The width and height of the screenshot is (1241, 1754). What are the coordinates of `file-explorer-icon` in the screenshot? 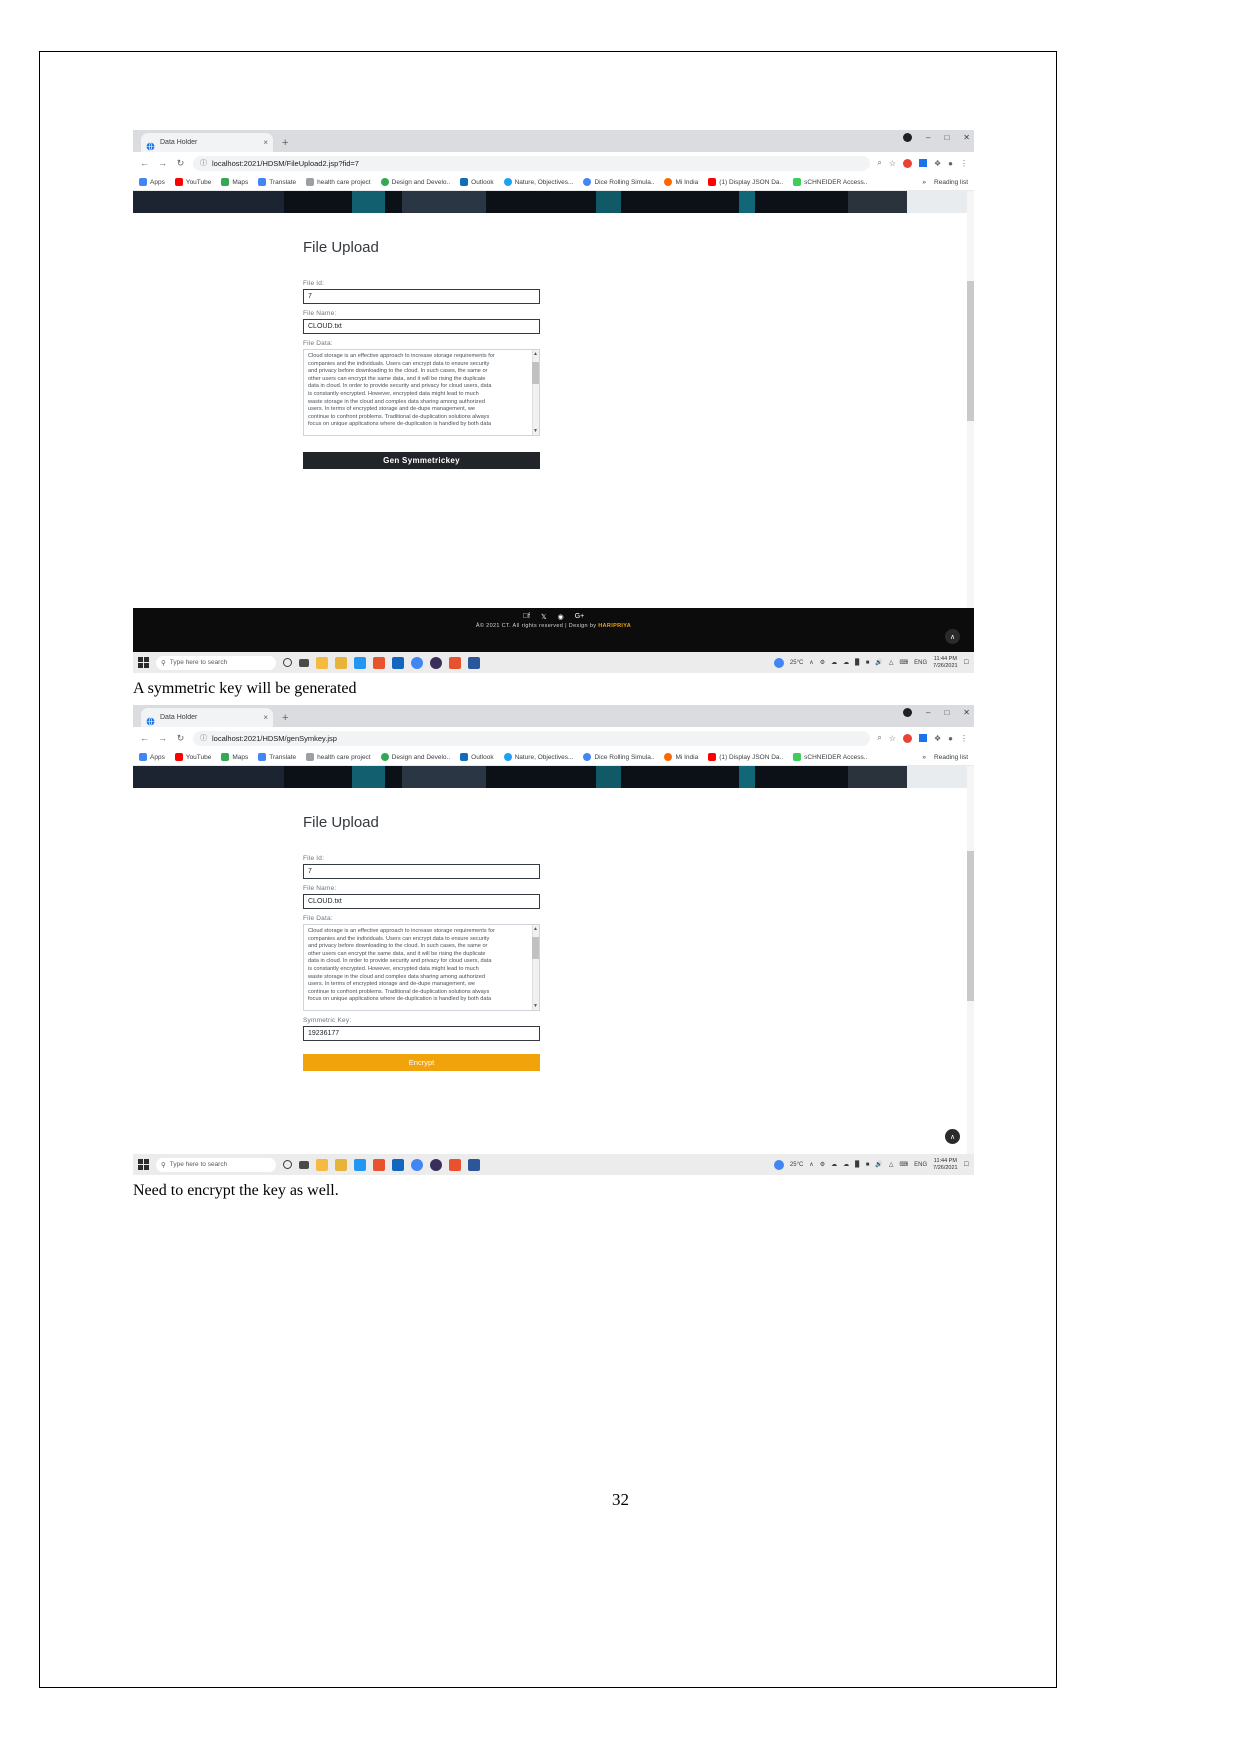 It's located at (322, 1164).